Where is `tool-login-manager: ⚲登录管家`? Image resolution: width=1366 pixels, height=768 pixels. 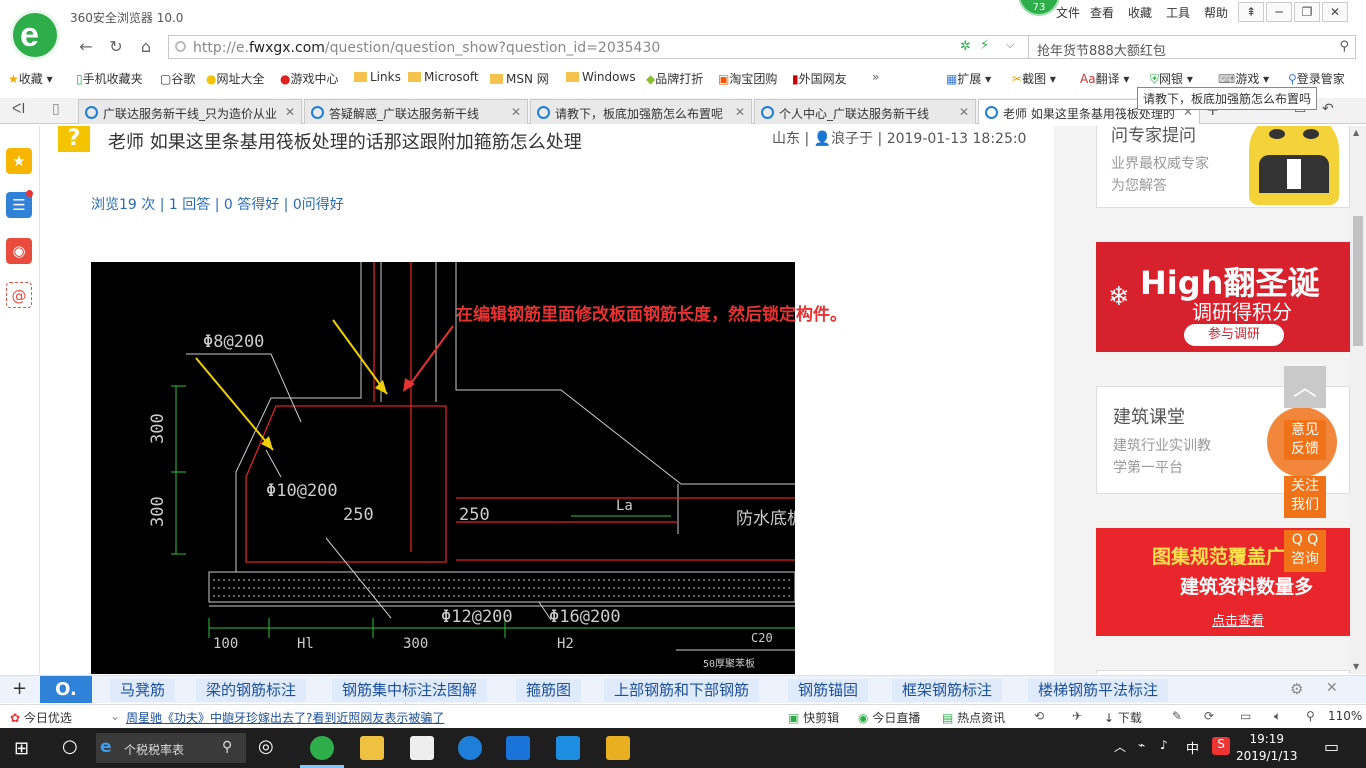 tool-login-manager: ⚲登录管家 is located at coordinates (1316, 78).